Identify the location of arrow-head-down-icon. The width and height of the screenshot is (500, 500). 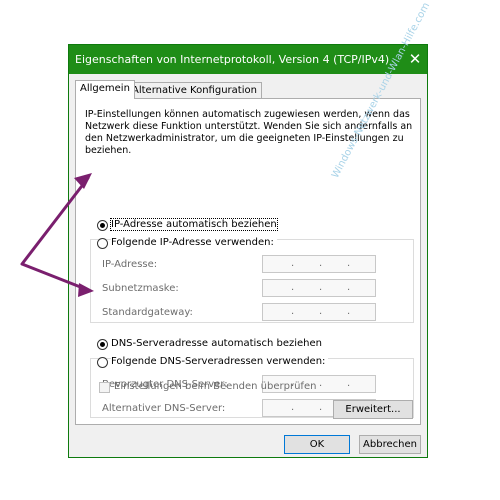
(86, 290).